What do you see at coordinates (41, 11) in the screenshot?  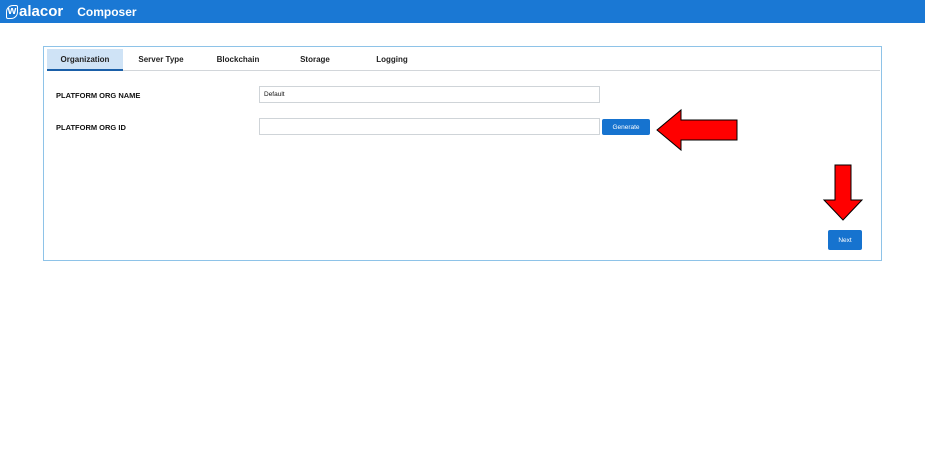 I see `logo-text-rest: alacor` at bounding box center [41, 11].